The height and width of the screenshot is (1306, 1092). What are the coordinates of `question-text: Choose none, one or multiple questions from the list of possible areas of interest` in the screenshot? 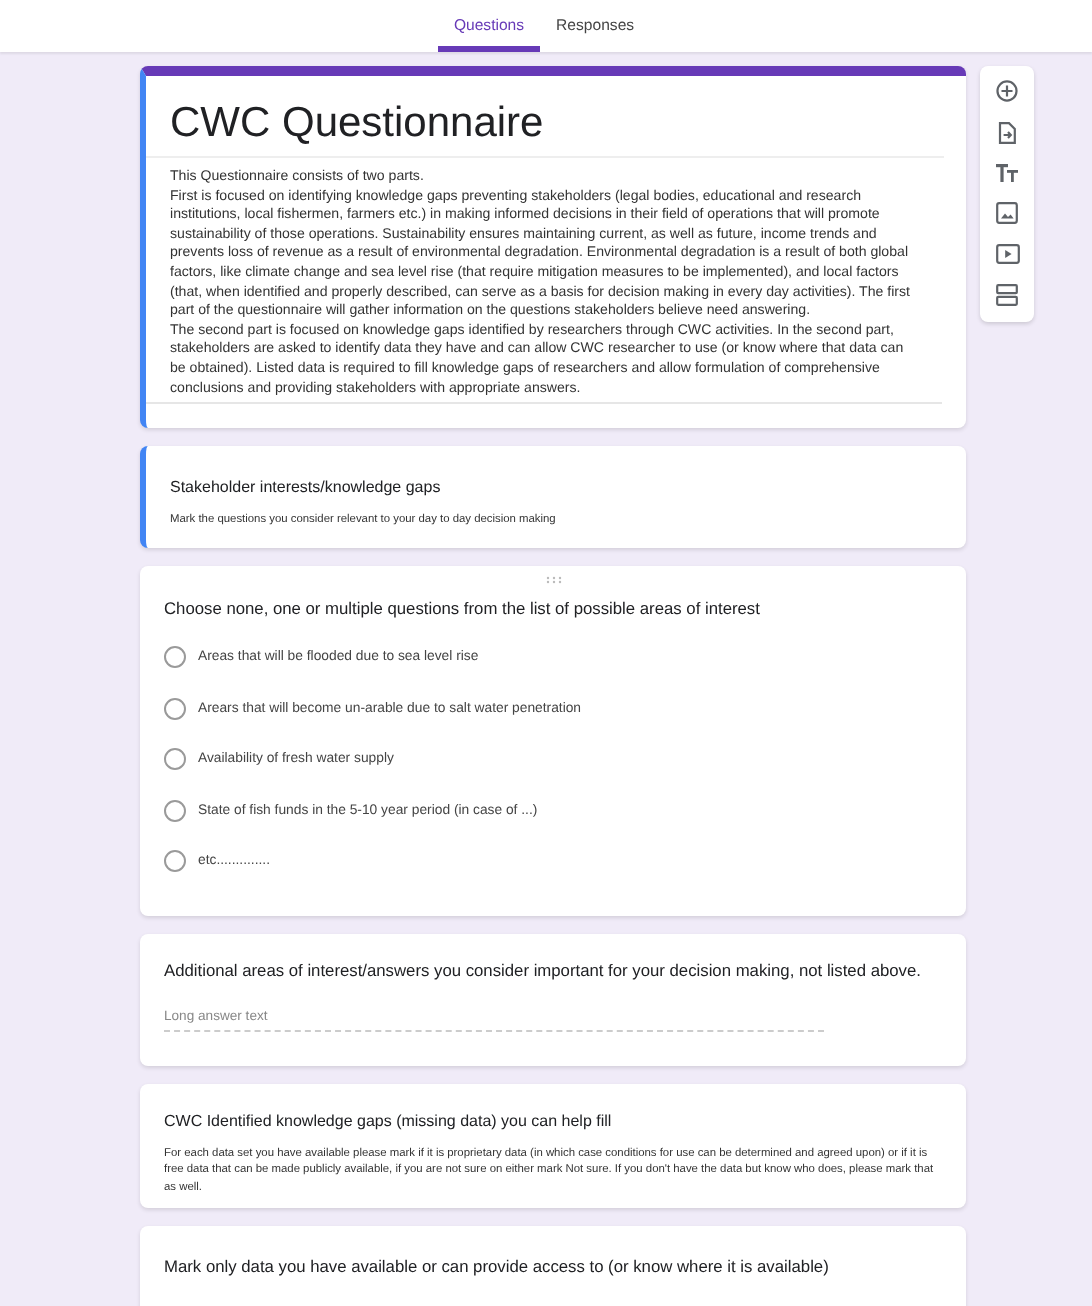 It's located at (463, 608).